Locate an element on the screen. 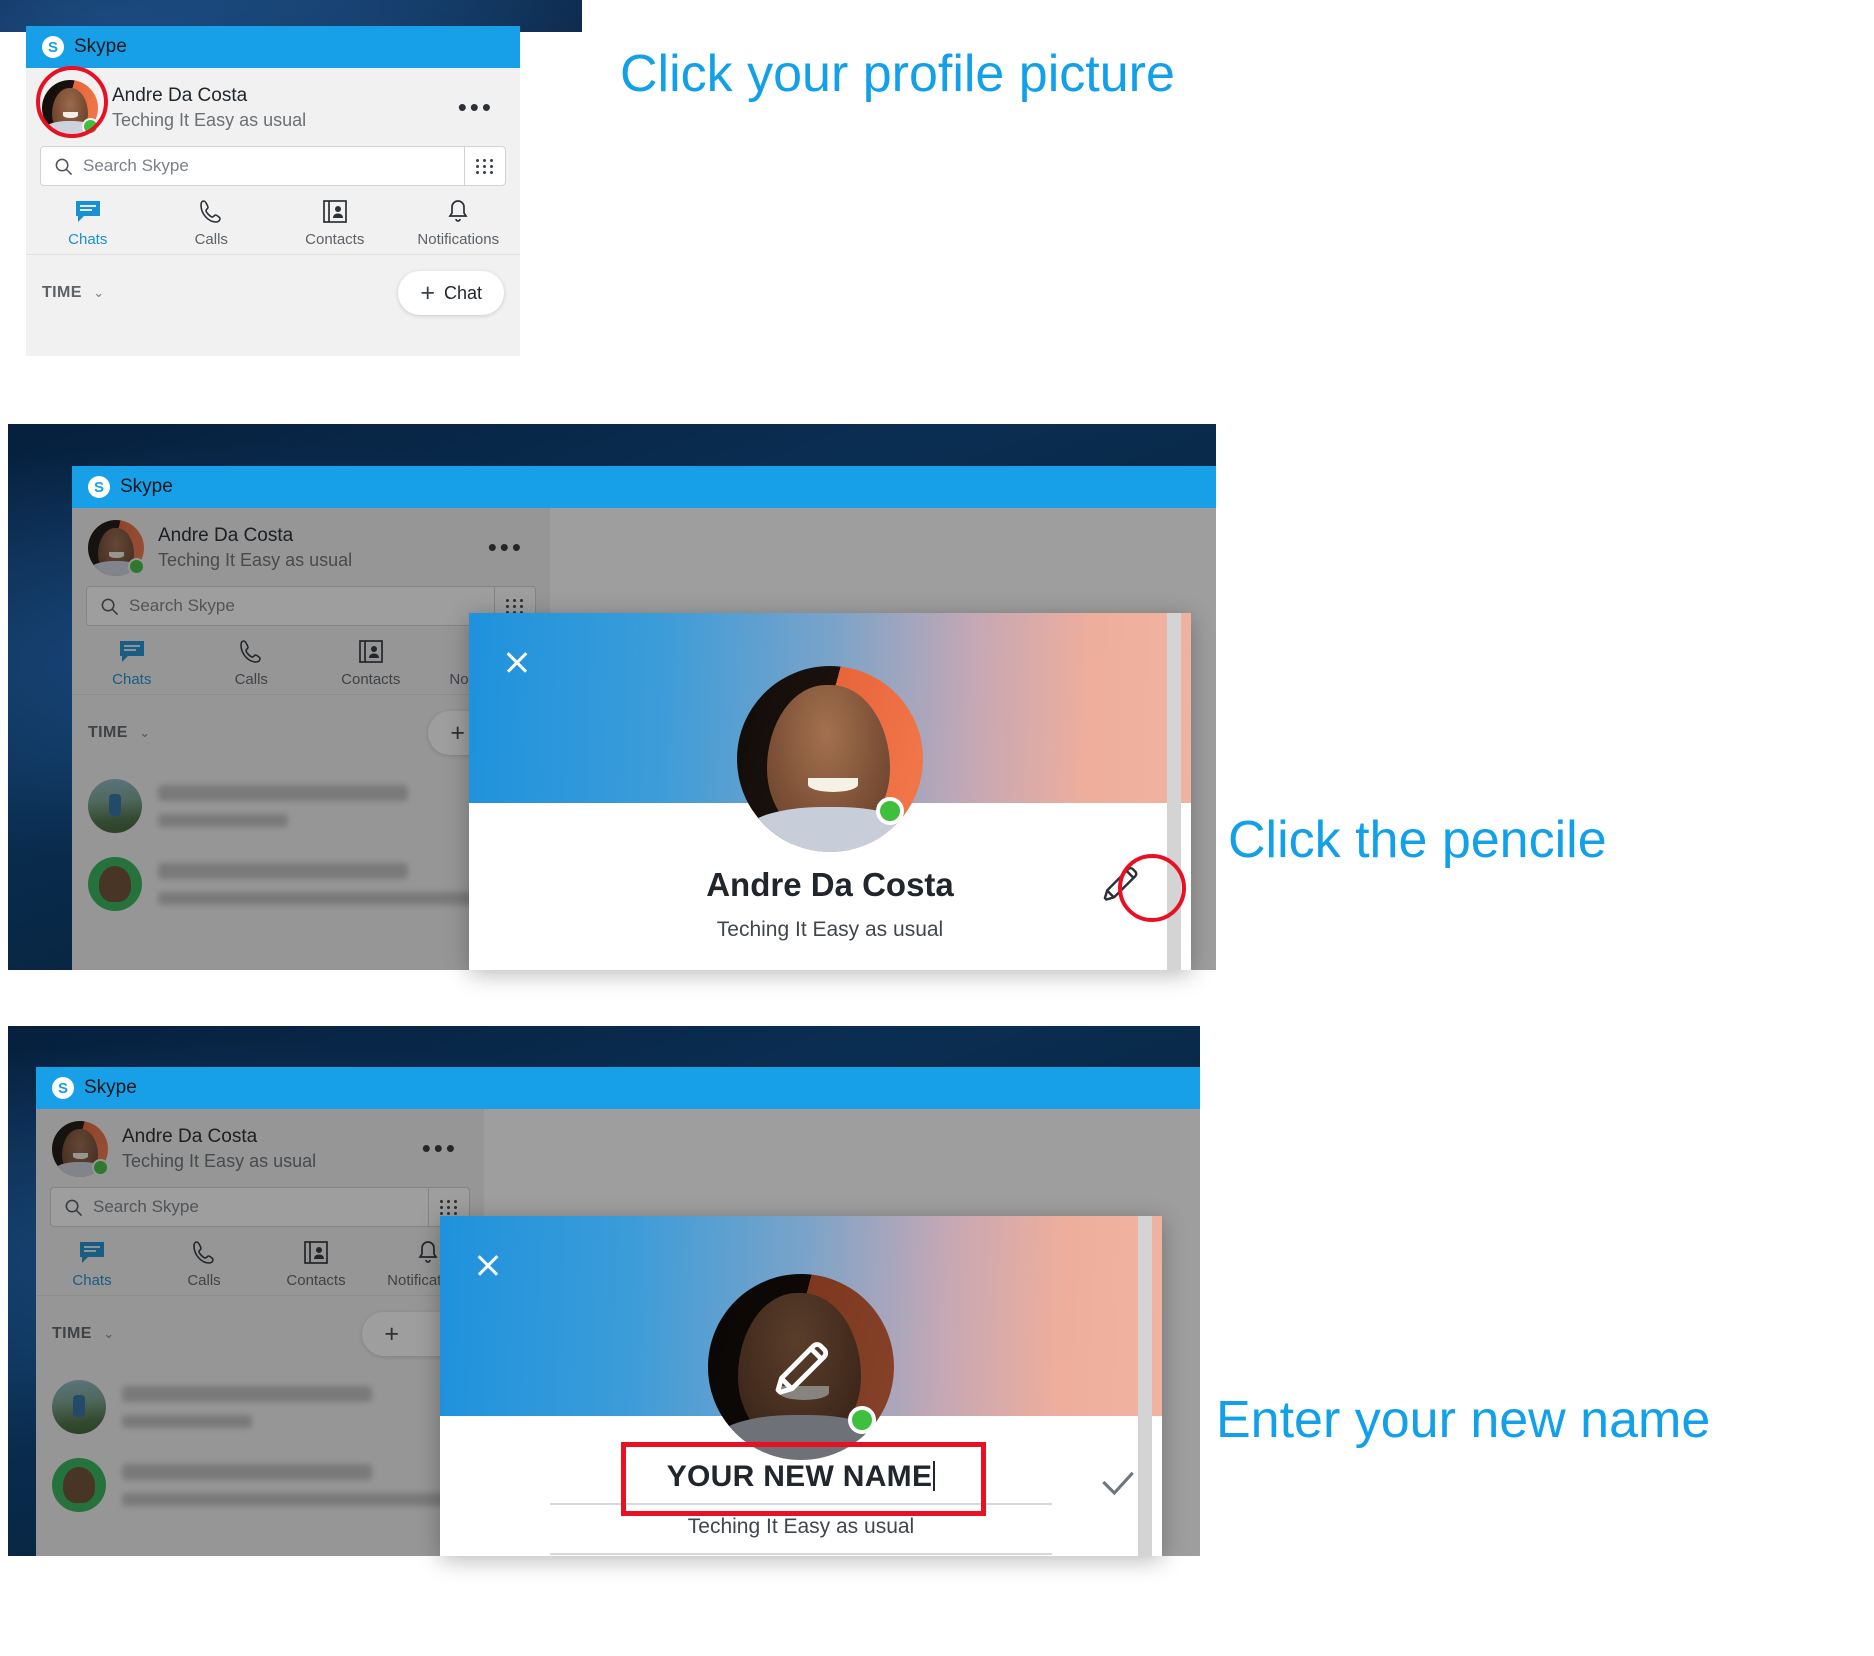  search-icon is located at coordinates (64, 166).